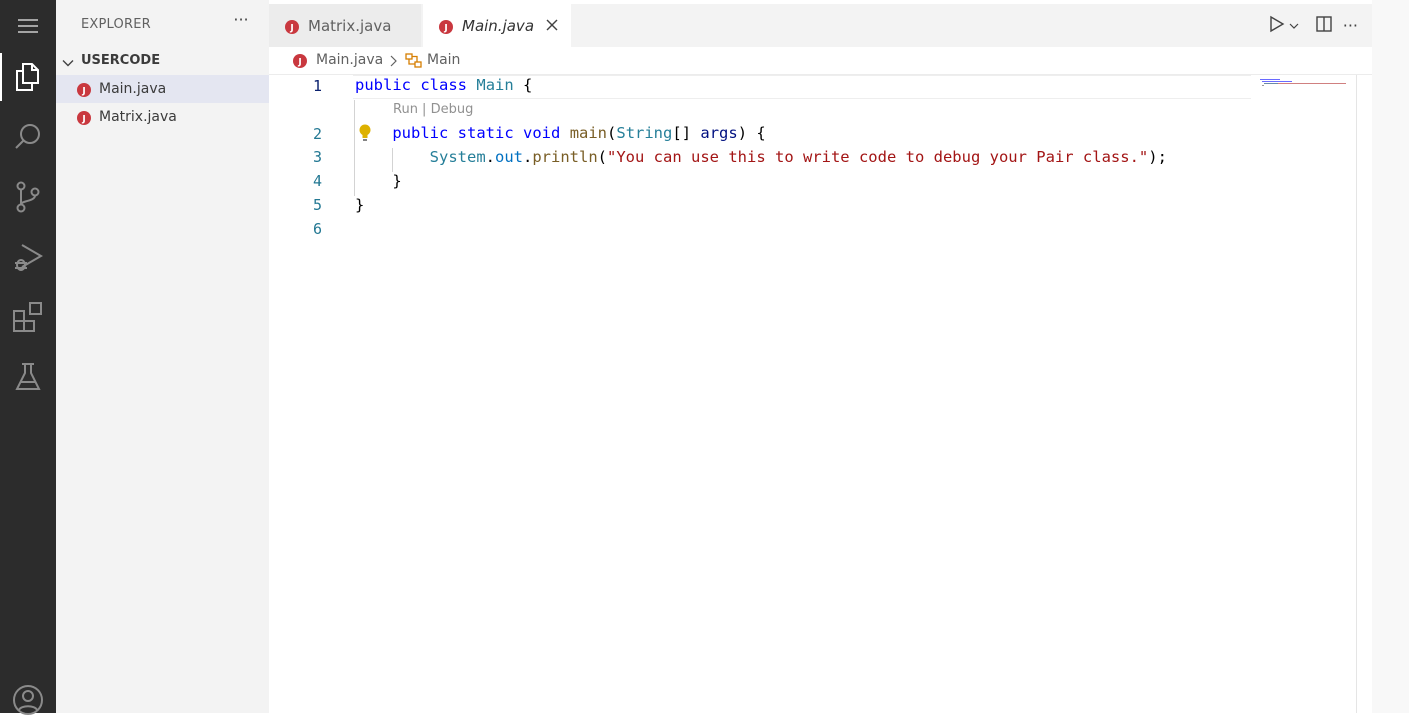  Describe the element at coordinates (28, 26) in the screenshot. I see `menu-icon` at that location.